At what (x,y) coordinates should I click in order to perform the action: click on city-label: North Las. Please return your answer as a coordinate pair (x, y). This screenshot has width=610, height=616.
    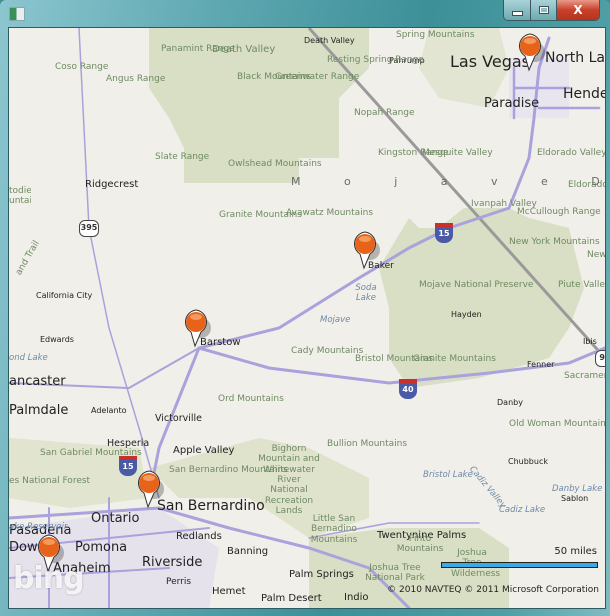
    Looking at the image, I should click on (575, 58).